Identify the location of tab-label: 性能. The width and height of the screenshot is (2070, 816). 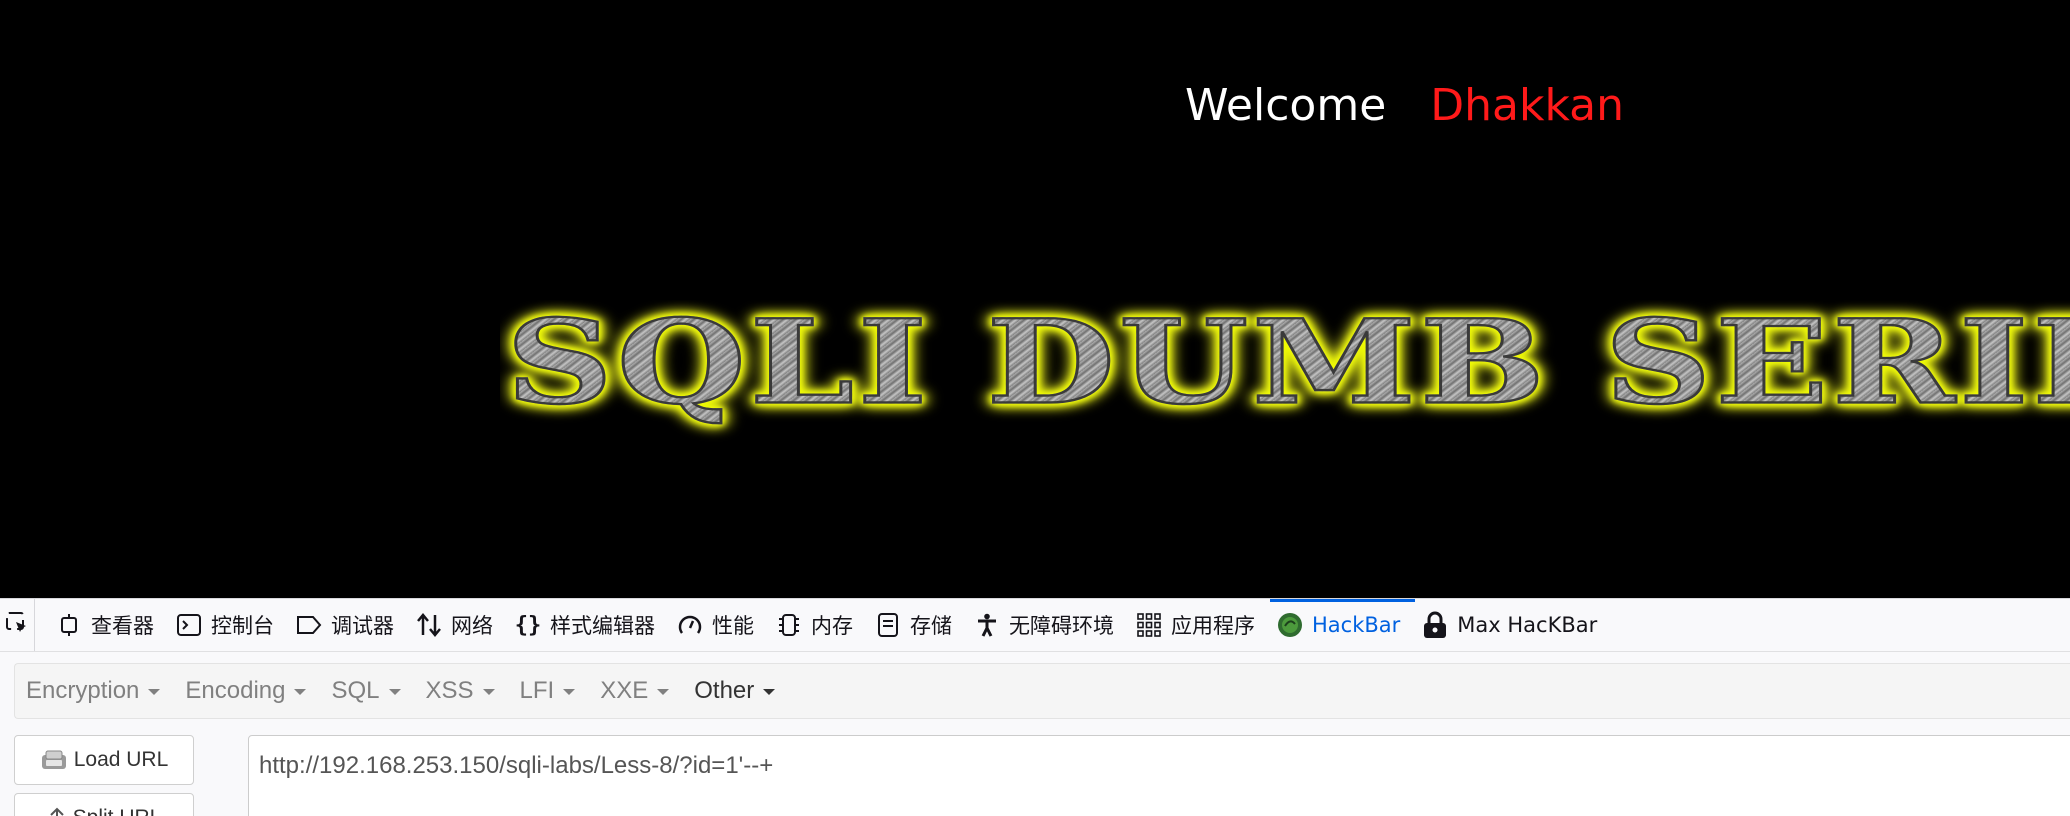
(733, 626).